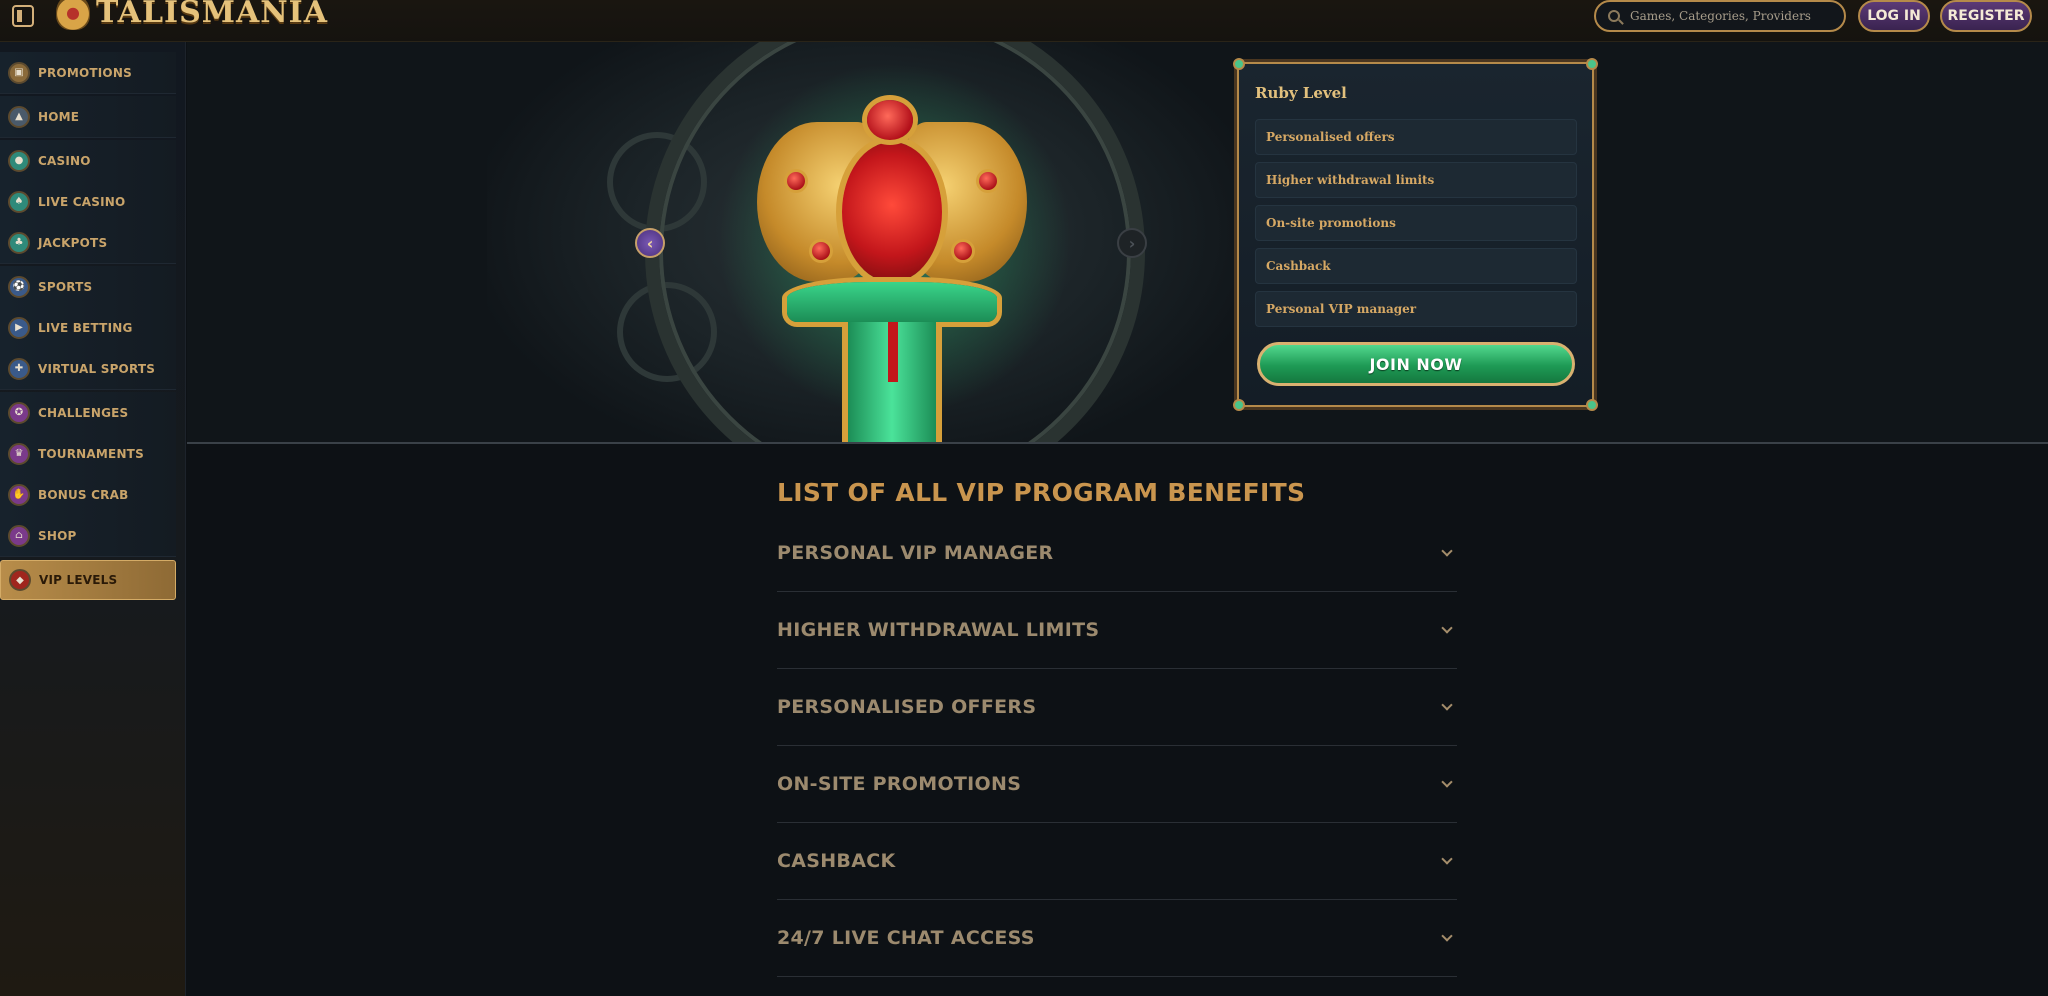  What do you see at coordinates (1894, 16) in the screenshot?
I see `login-button: LOG IN` at bounding box center [1894, 16].